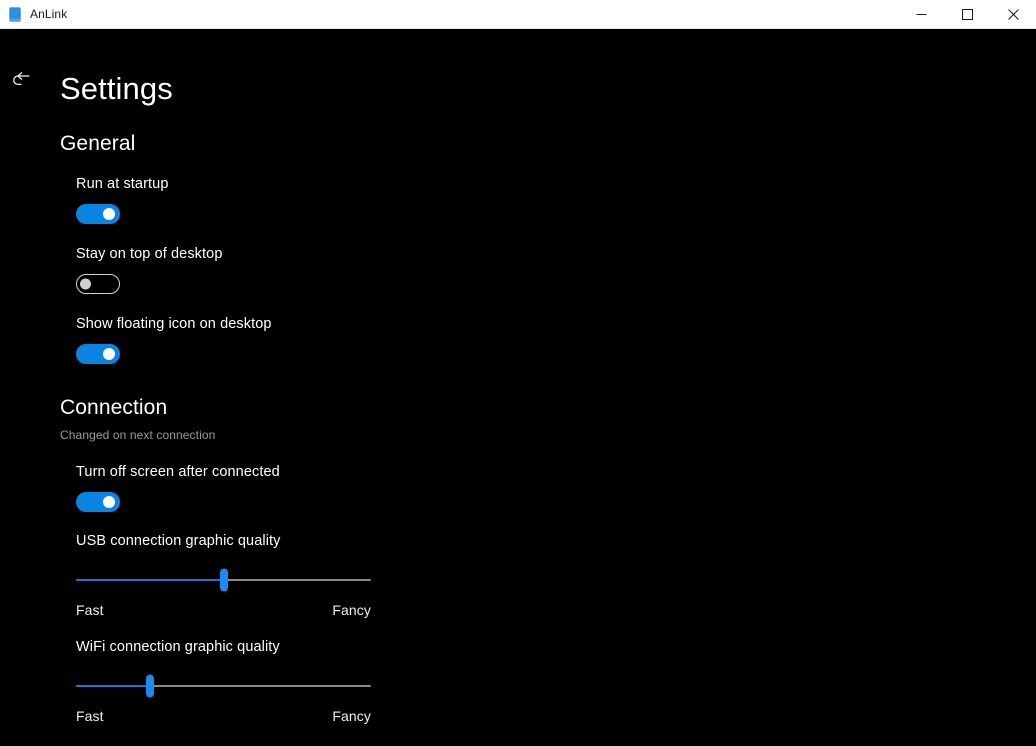 This screenshot has height=746, width=1036. What do you see at coordinates (178, 540) in the screenshot?
I see `setting-label: USB connection graphic quality` at bounding box center [178, 540].